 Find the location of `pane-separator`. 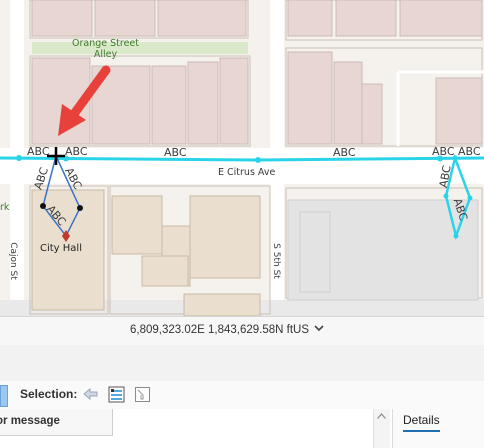

pane-separator is located at coordinates (242, 363).